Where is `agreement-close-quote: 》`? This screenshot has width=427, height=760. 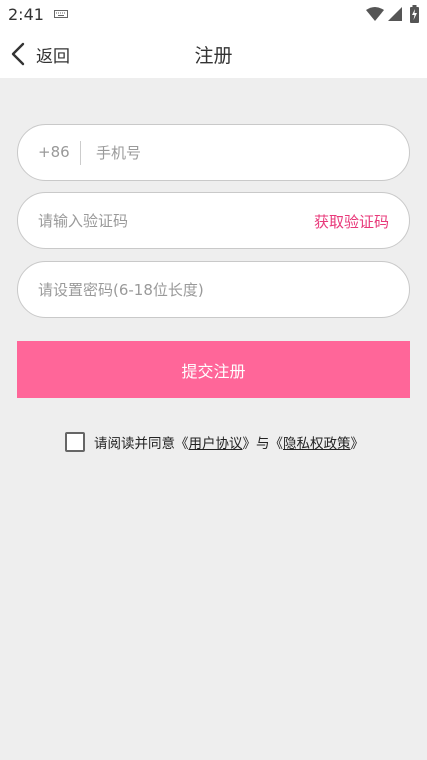
agreement-close-quote: 》 is located at coordinates (249, 444).